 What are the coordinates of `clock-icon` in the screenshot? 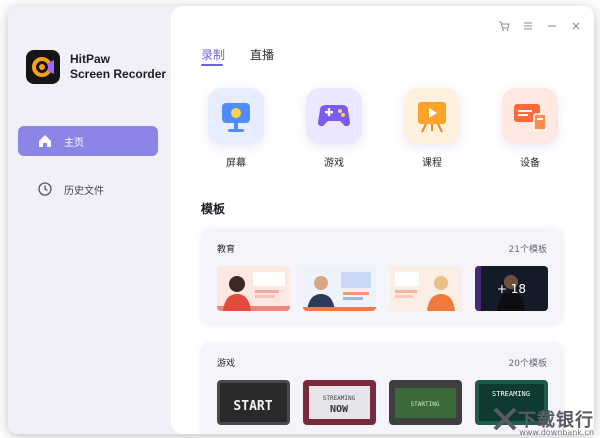 It's located at (45, 189).